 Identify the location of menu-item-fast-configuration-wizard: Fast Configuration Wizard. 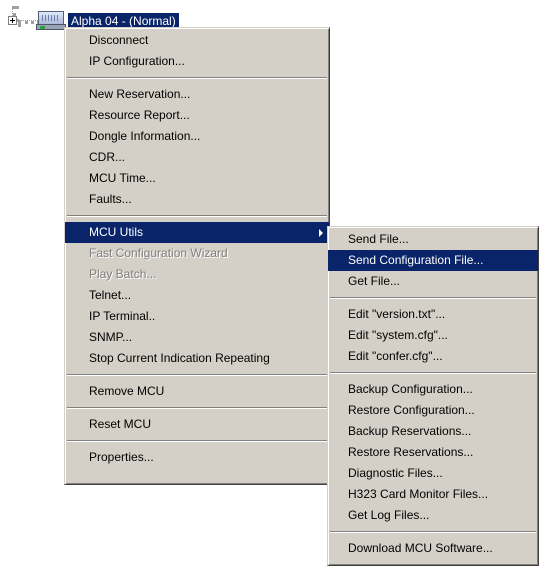
(158, 253).